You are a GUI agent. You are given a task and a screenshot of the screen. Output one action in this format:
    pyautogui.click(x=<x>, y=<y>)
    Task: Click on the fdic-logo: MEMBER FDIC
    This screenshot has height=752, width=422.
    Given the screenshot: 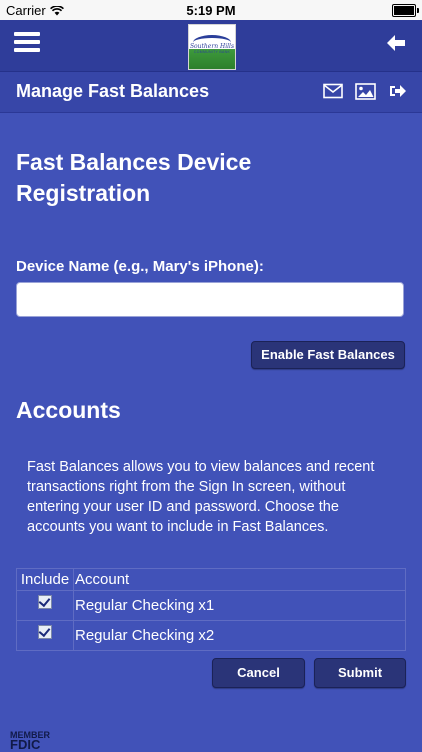 What is the action you would take?
    pyautogui.click(x=30, y=741)
    